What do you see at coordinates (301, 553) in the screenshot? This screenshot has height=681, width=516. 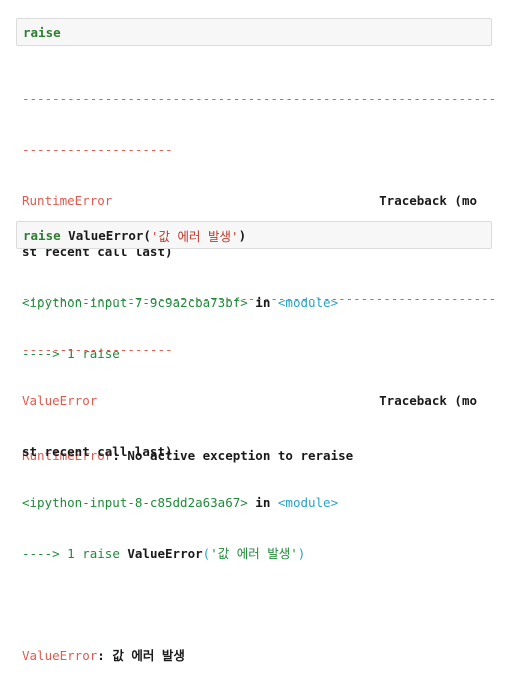 I see `arrow-paren-close: )` at bounding box center [301, 553].